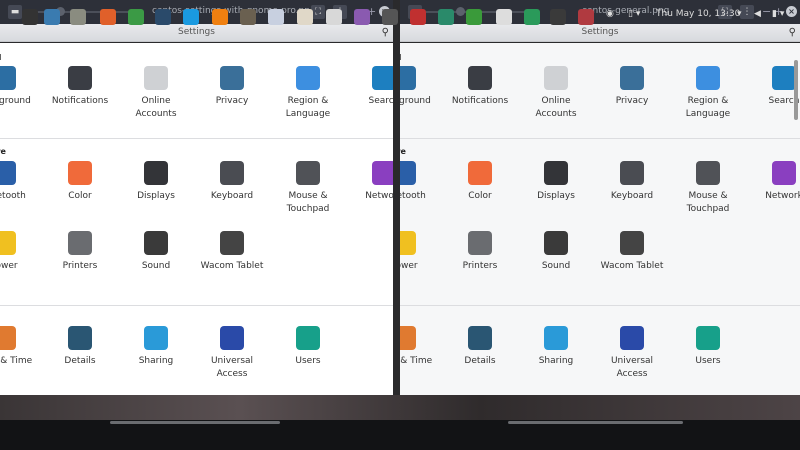 This screenshot has height=450, width=800. I want to click on background-icon, so click(8, 78).